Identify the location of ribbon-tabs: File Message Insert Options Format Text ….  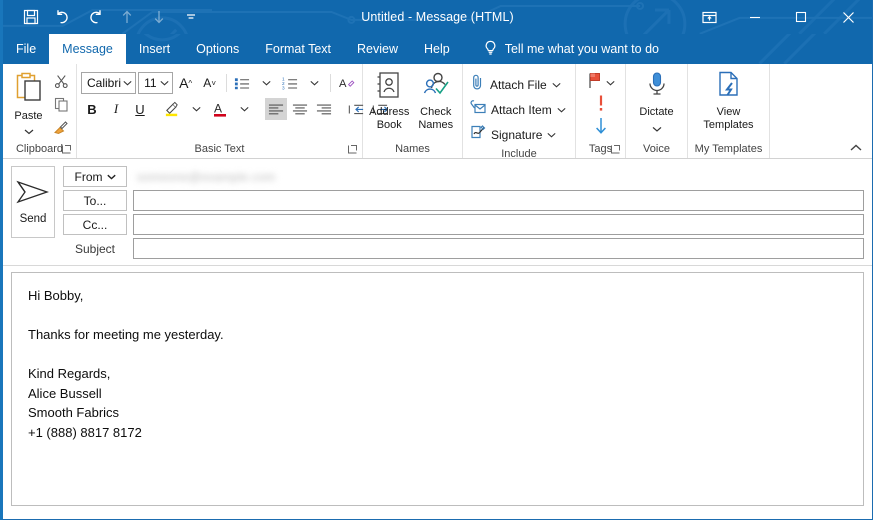
(437, 49).